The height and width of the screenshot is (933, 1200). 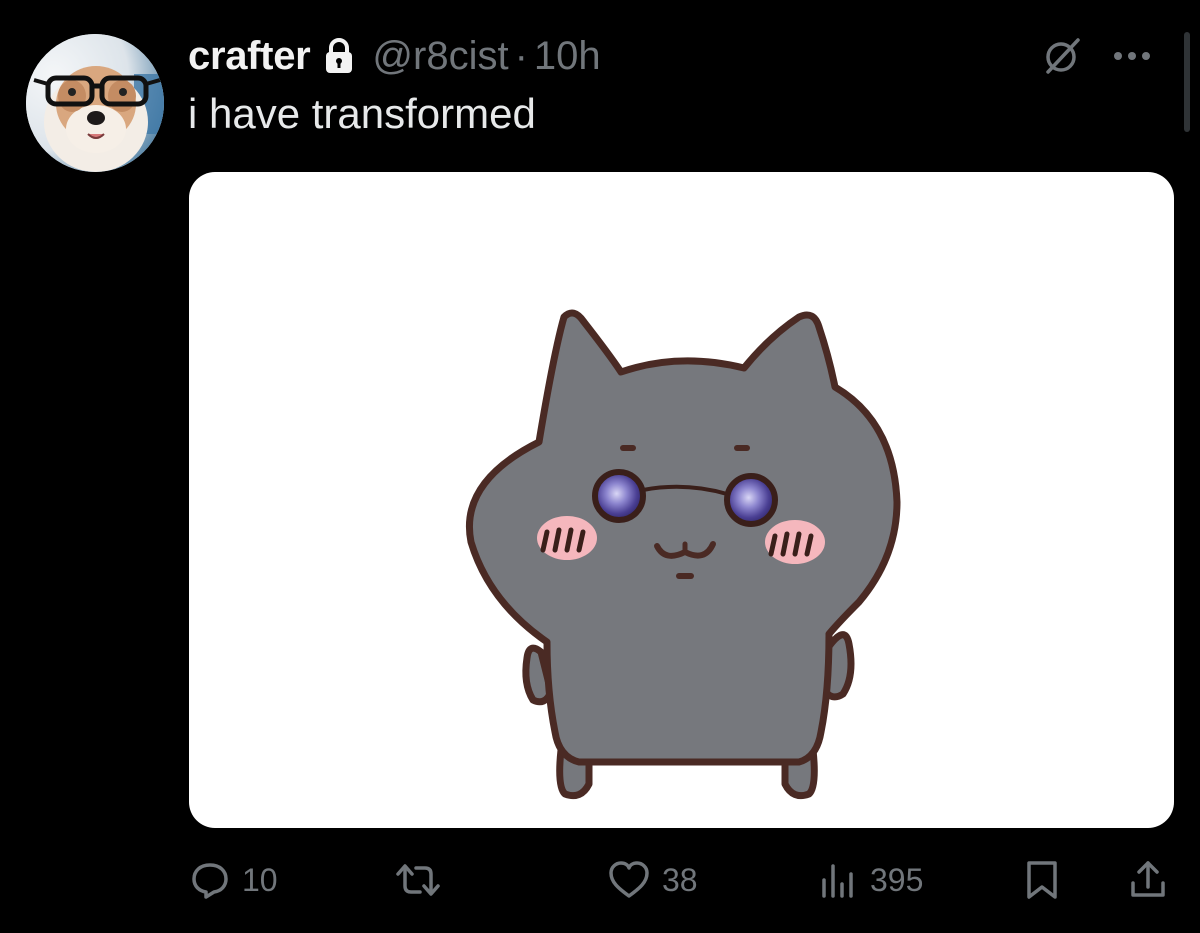 What do you see at coordinates (362, 113) in the screenshot?
I see `tweet-text: i have transformed` at bounding box center [362, 113].